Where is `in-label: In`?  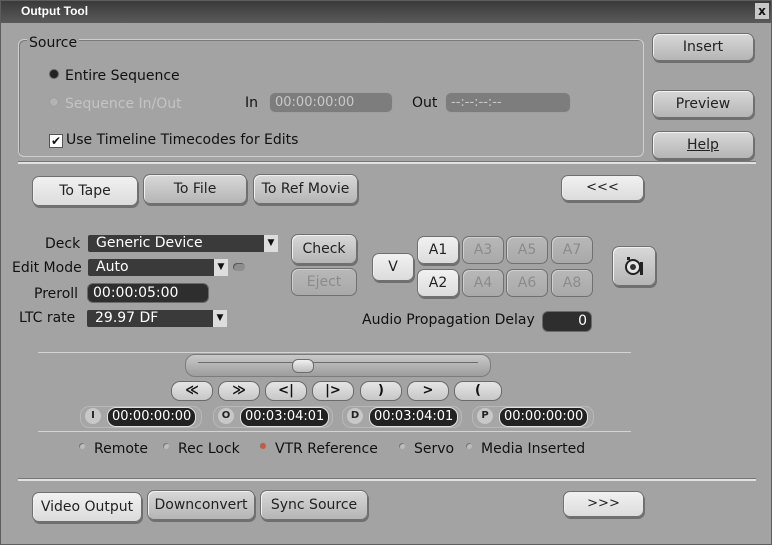 in-label: In is located at coordinates (252, 103).